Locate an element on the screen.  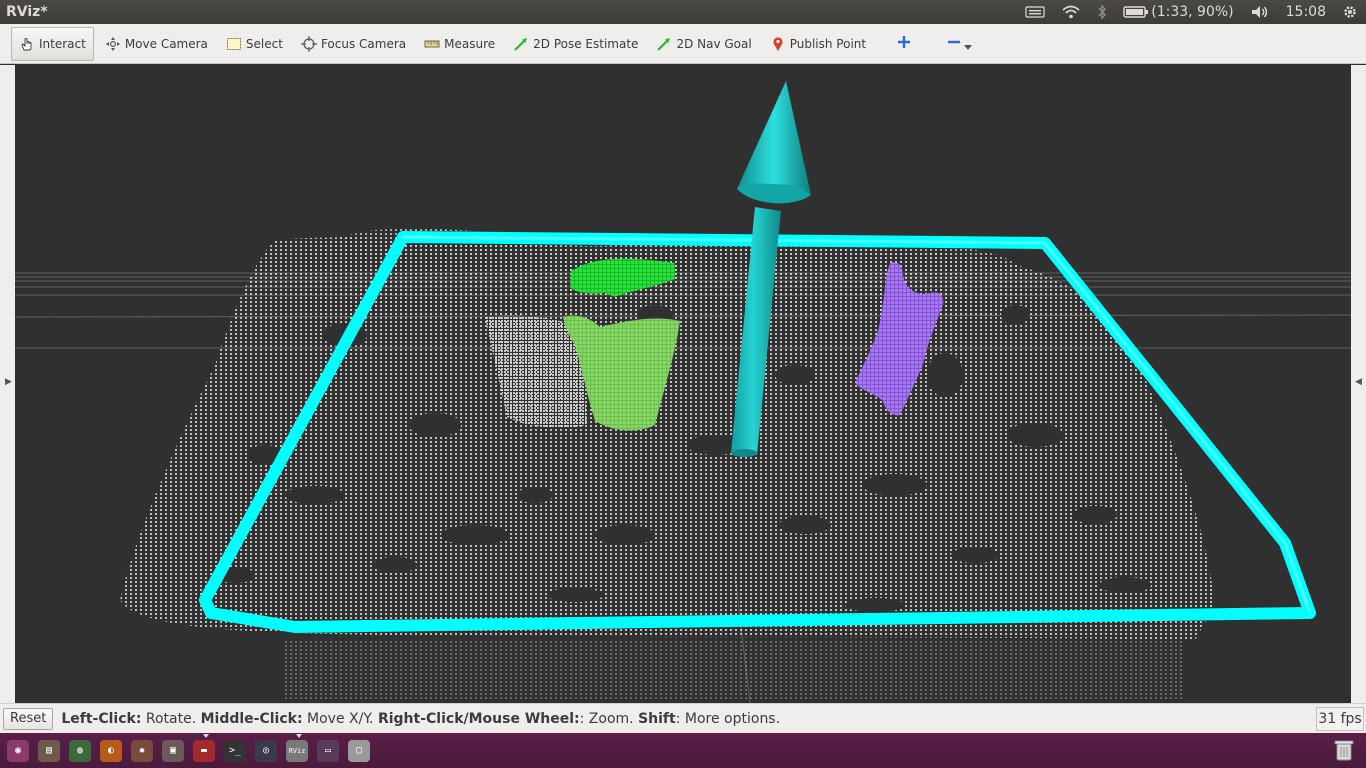
ubuntu-logo-icon: ◉ is located at coordinates (18, 750).